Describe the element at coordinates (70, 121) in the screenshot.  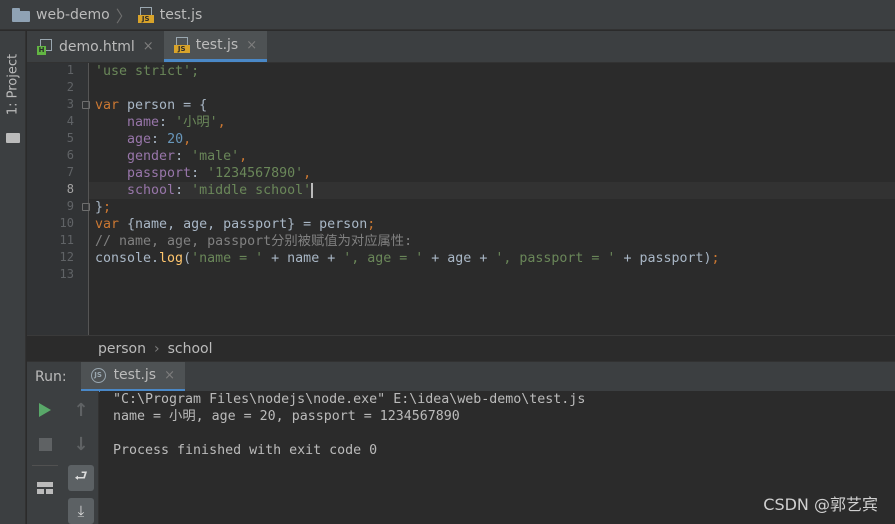
I see `line-number: 4` at that location.